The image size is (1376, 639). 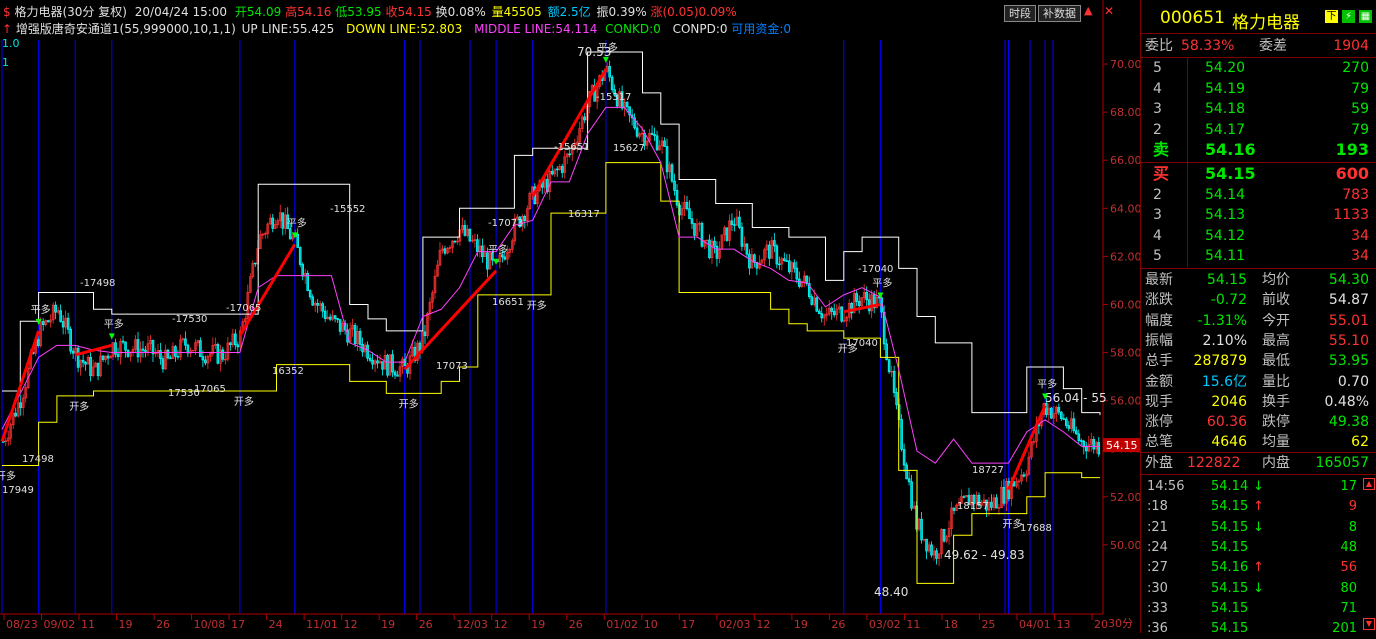 I want to click on close-icon: ✕, so click(x=1109, y=11).